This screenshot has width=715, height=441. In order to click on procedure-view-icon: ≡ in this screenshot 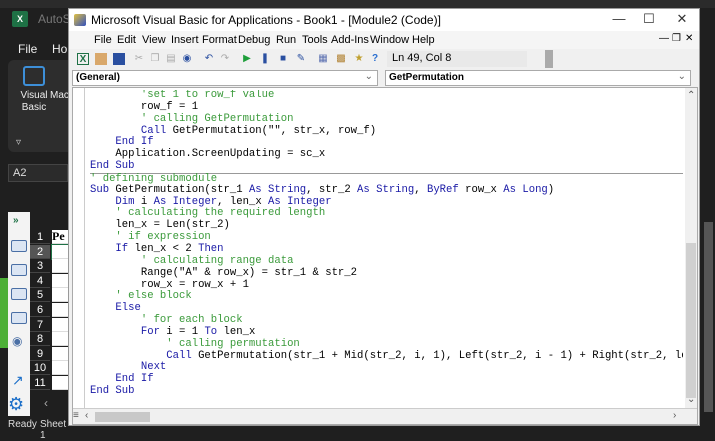, I will do `click(76, 415)`.